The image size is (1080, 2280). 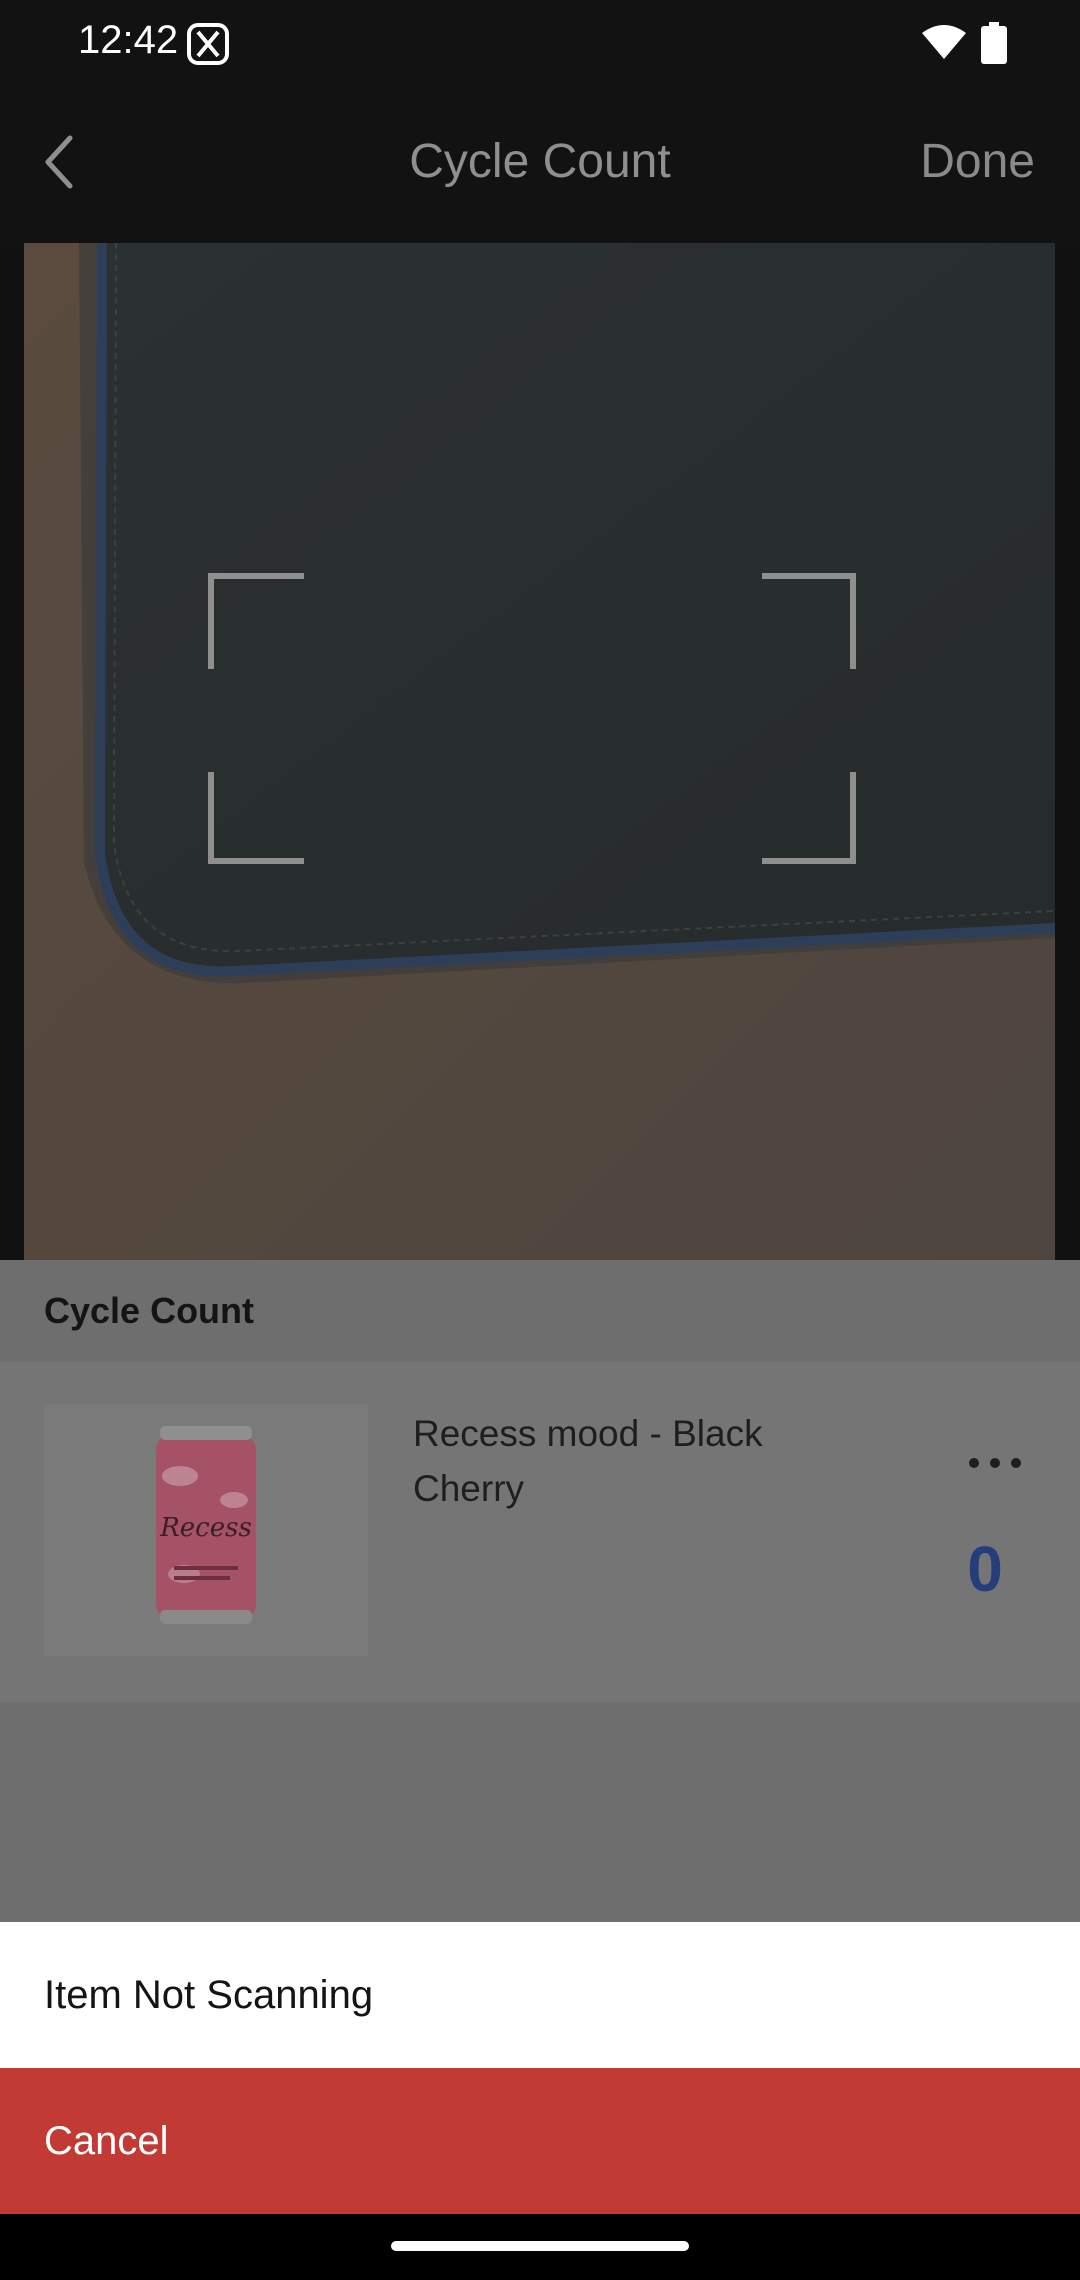 I want to click on status-time: 12:42, so click(x=128, y=40).